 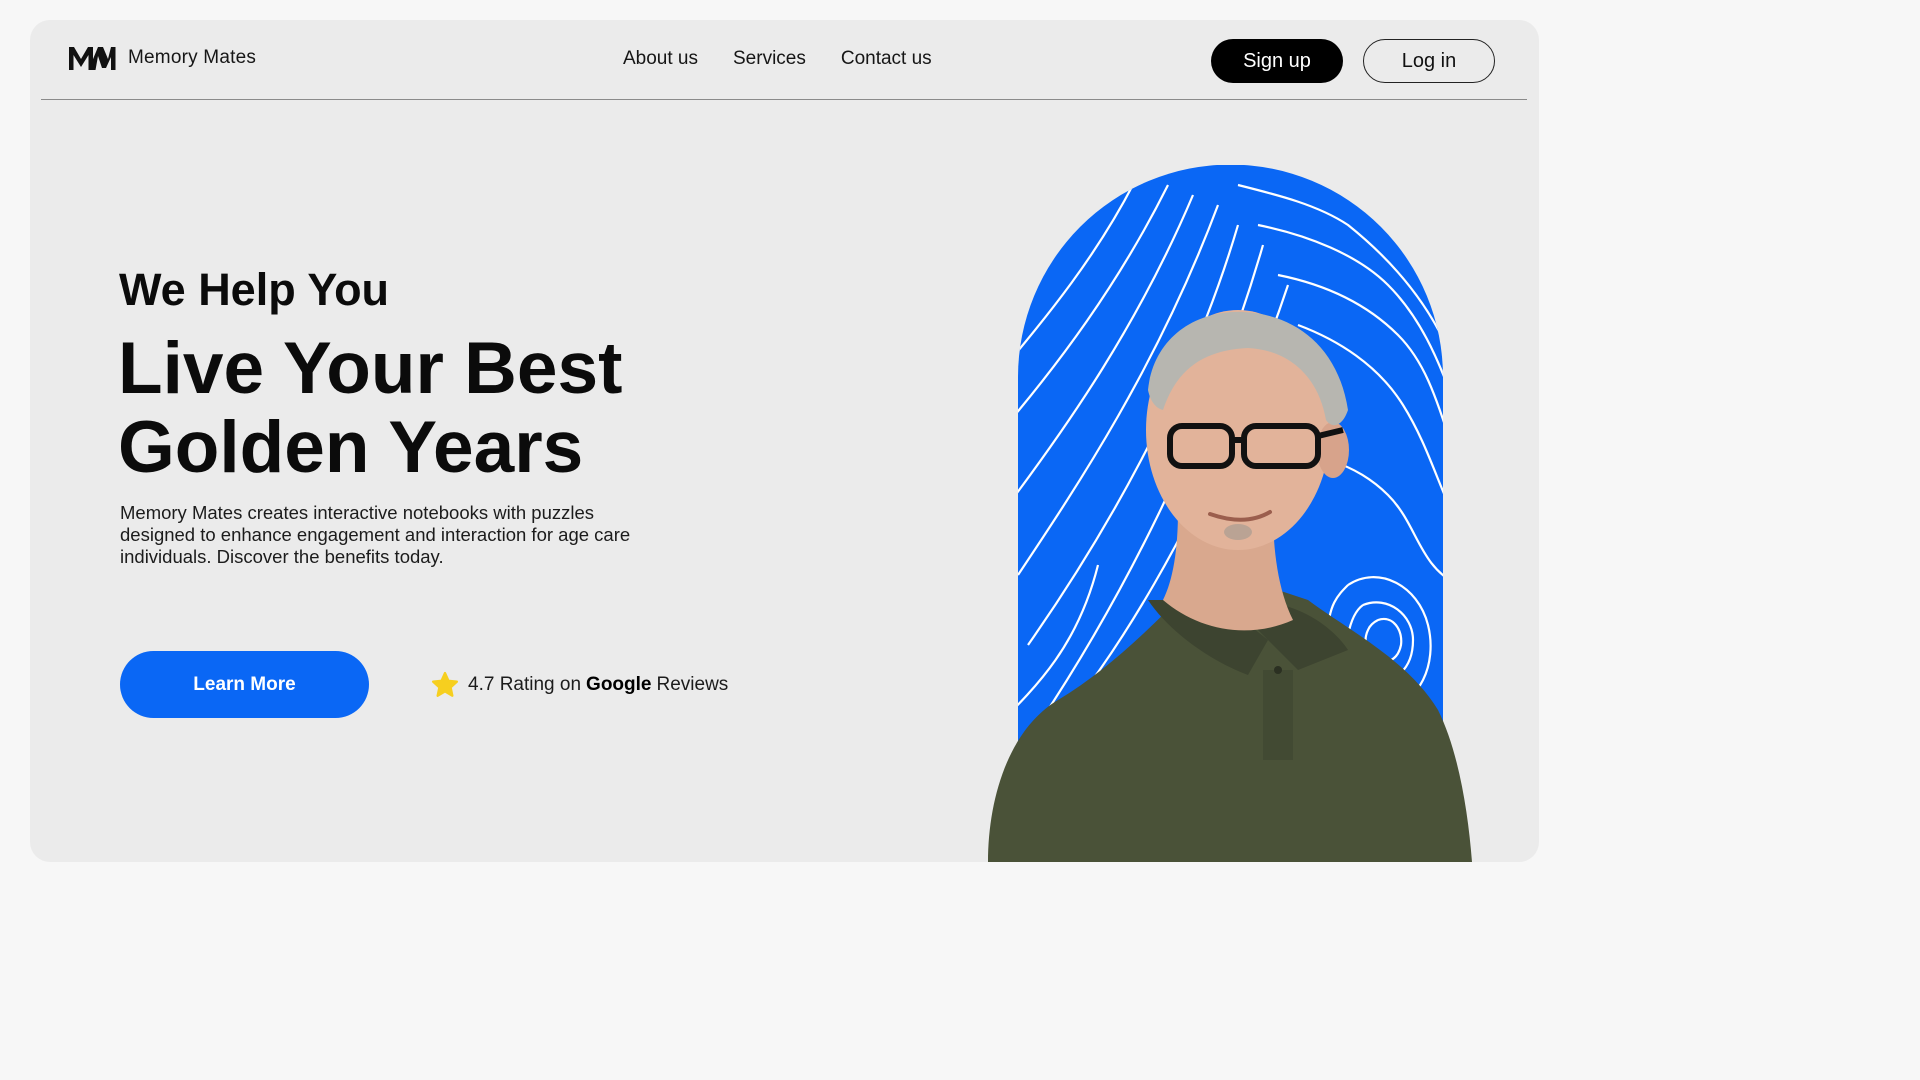 I want to click on google-rating: 4.7 Rating on Google Reviews, so click(x=579, y=685).